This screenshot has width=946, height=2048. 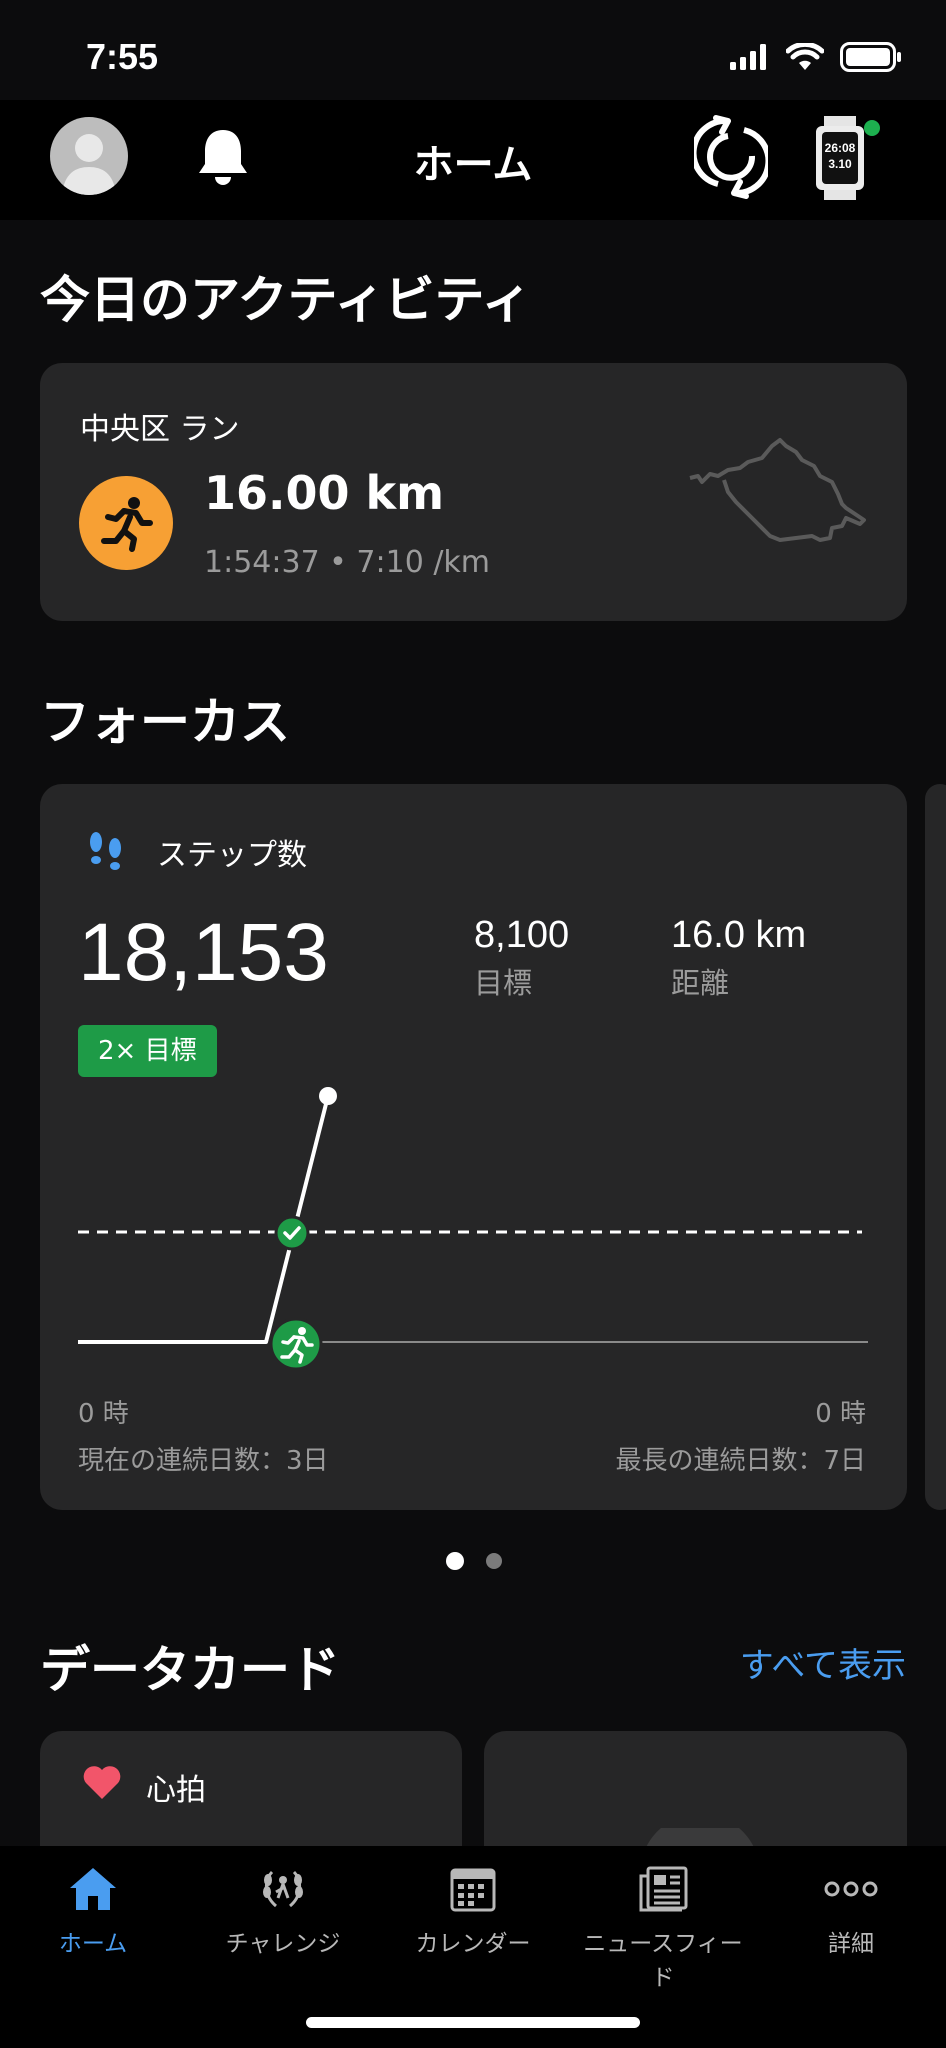 I want to click on chart-end-label: 0 時, so click(x=840, y=1414).